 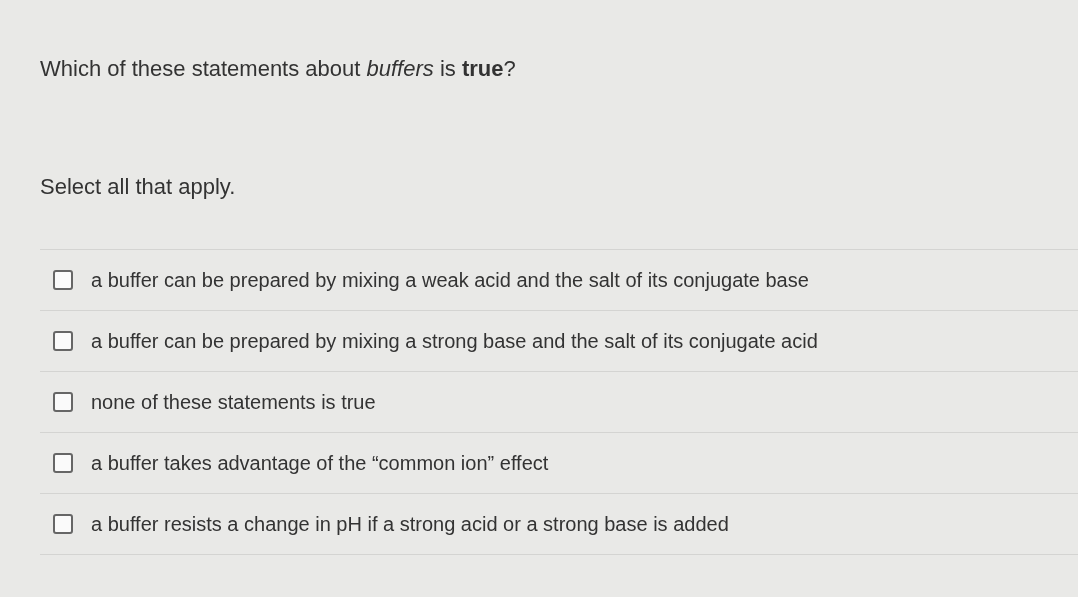 I want to click on option-label: a buffer can be prepared by mixing a weak acid and the salt of its conjugate base, so click(x=450, y=280).